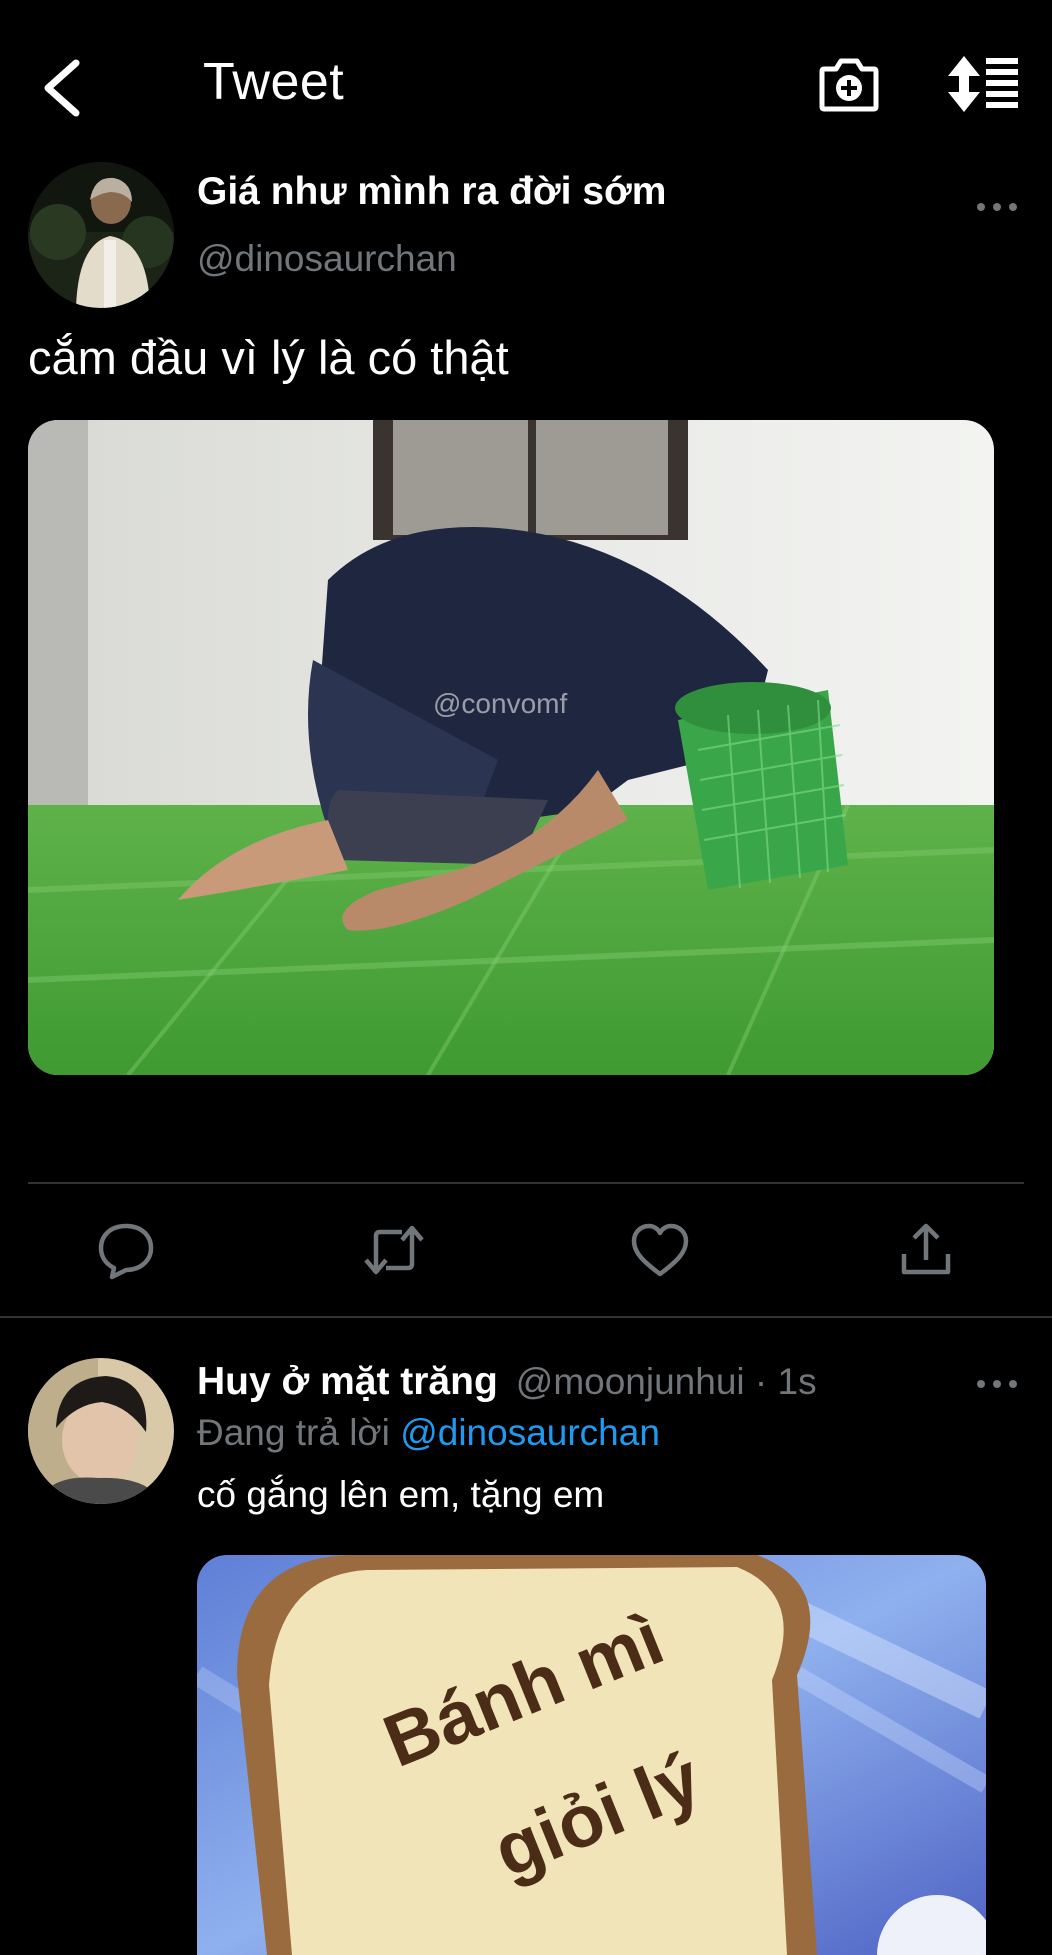  I want to click on reply-text: cố gắng lên em, tặng em, so click(401, 1494).